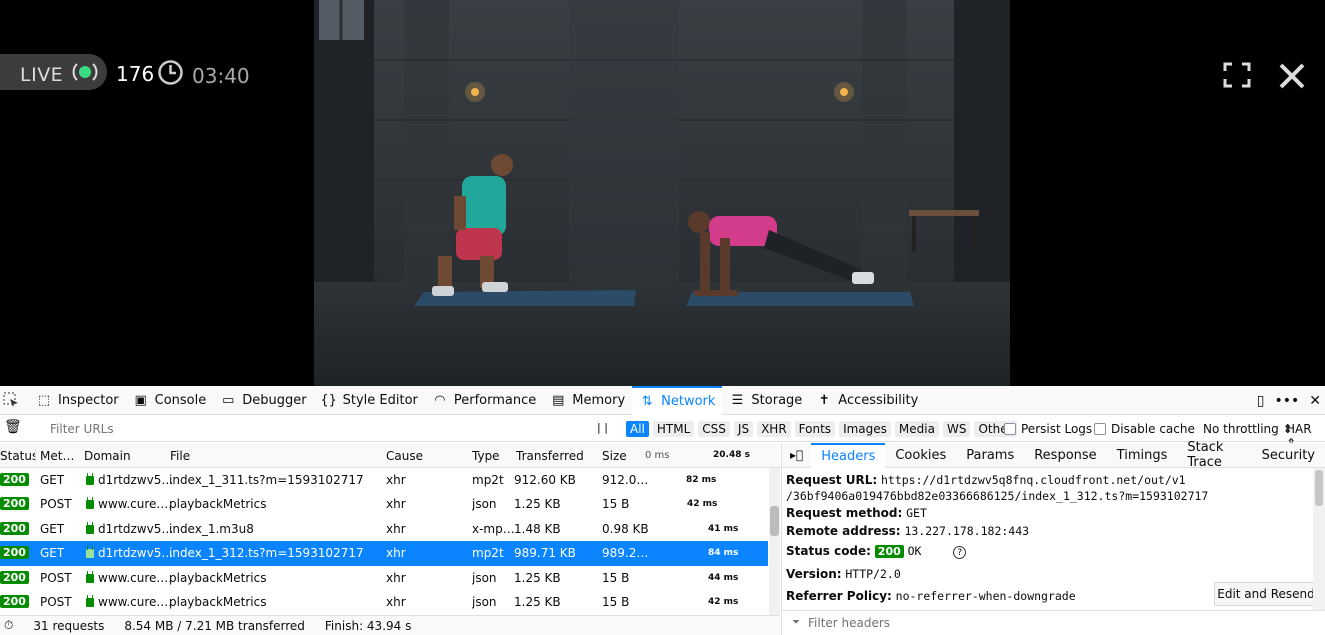 This screenshot has height=635, width=1325. I want to click on help-icon: ?, so click(960, 552).